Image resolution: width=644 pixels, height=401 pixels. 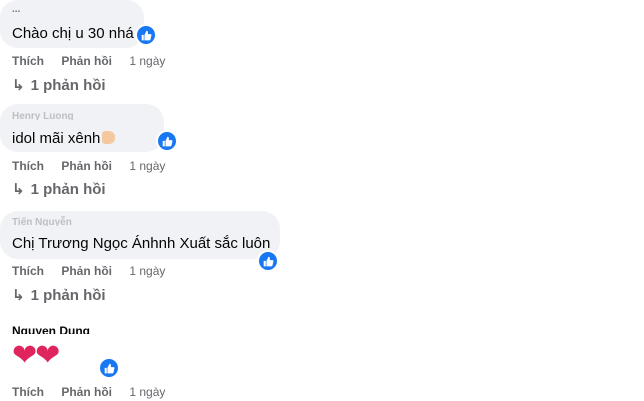 I want to click on comment-author: Tiến Nguyễn, so click(x=97, y=220).